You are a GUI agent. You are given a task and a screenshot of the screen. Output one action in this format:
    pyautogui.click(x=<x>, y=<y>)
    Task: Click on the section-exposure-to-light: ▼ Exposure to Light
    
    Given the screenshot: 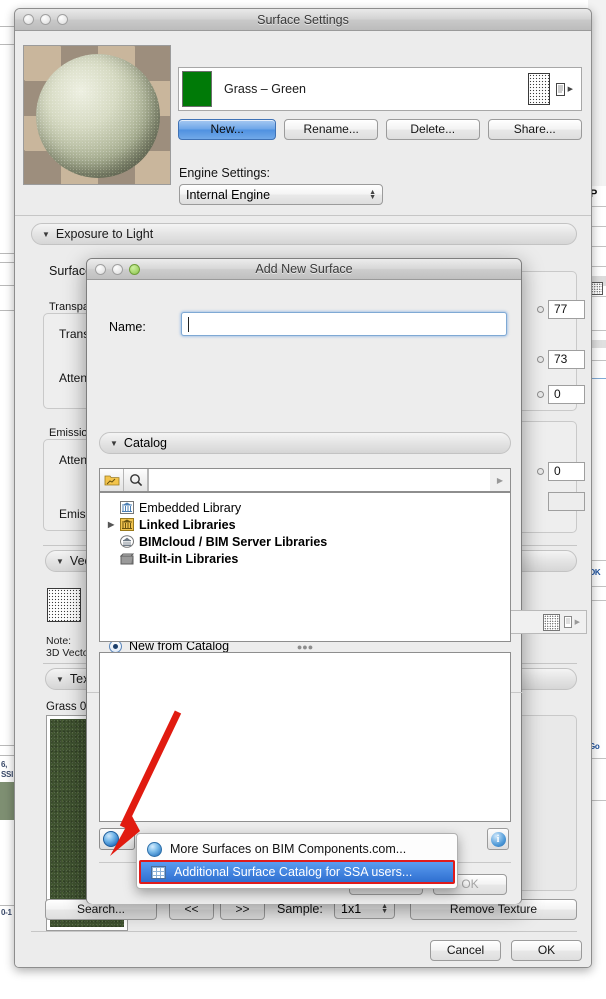 What is the action you would take?
    pyautogui.click(x=304, y=234)
    